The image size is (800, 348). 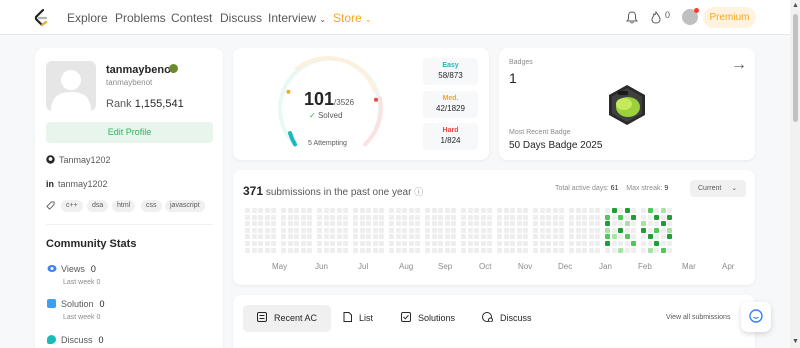 What do you see at coordinates (795, 341) in the screenshot?
I see `scroll-down-icon: ▼` at bounding box center [795, 341].